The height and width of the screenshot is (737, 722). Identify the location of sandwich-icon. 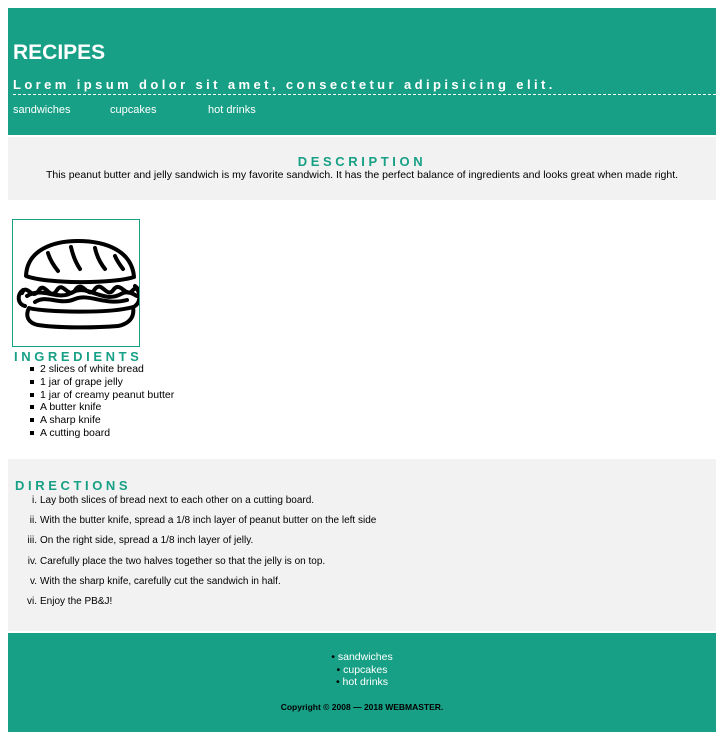
(79, 284).